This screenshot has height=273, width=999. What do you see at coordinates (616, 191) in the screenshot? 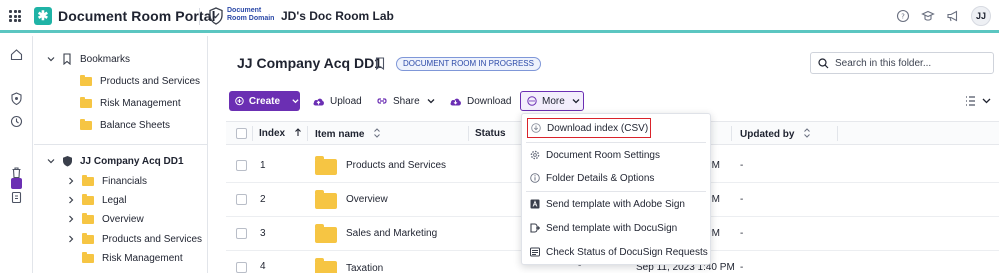
I see `menu-divider` at bounding box center [616, 191].